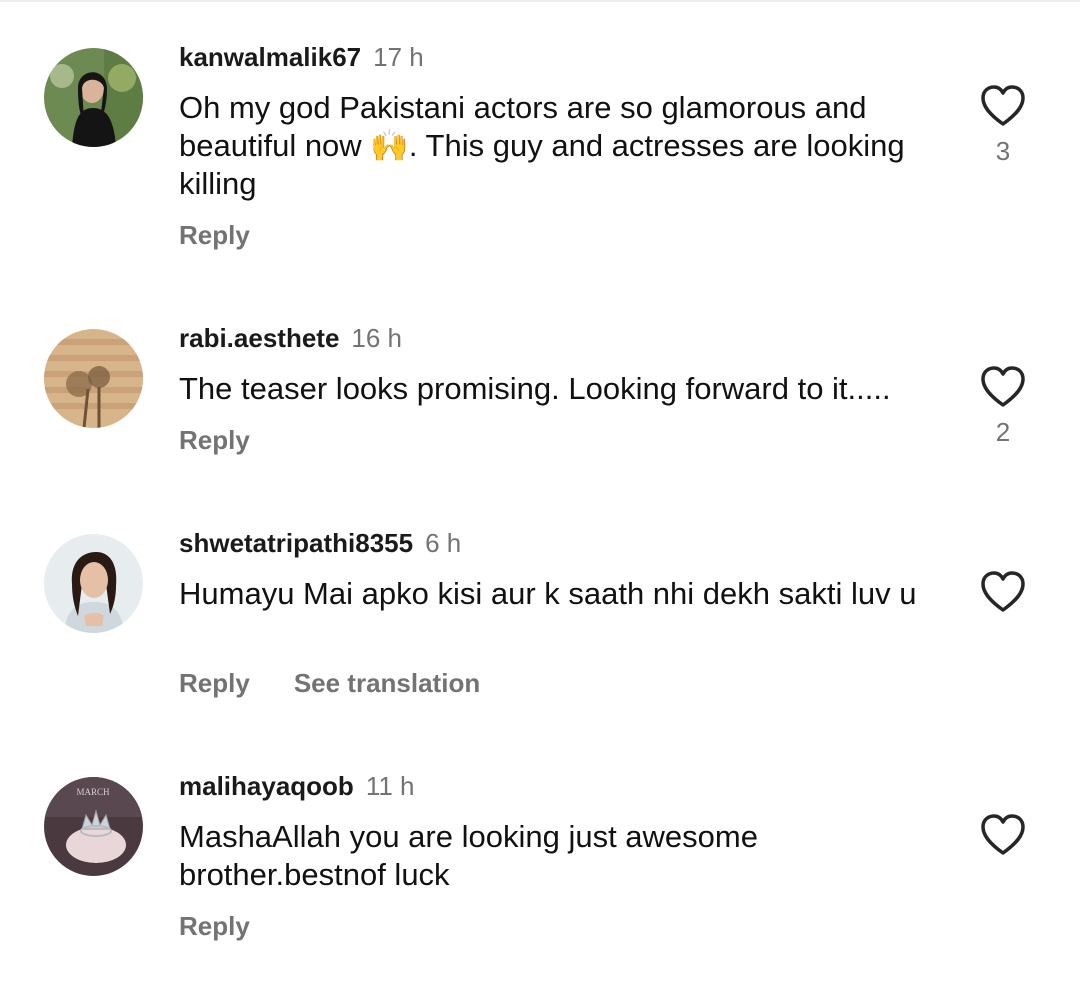 The width and height of the screenshot is (1080, 985). I want to click on timestamp: 11 h, so click(390, 786).